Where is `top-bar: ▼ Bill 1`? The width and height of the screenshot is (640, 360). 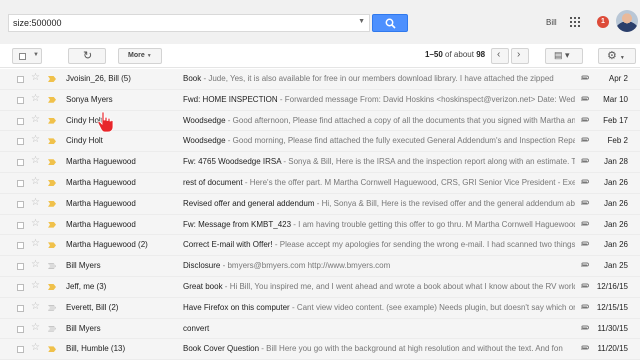
top-bar: ▼ Bill 1 is located at coordinates (320, 22).